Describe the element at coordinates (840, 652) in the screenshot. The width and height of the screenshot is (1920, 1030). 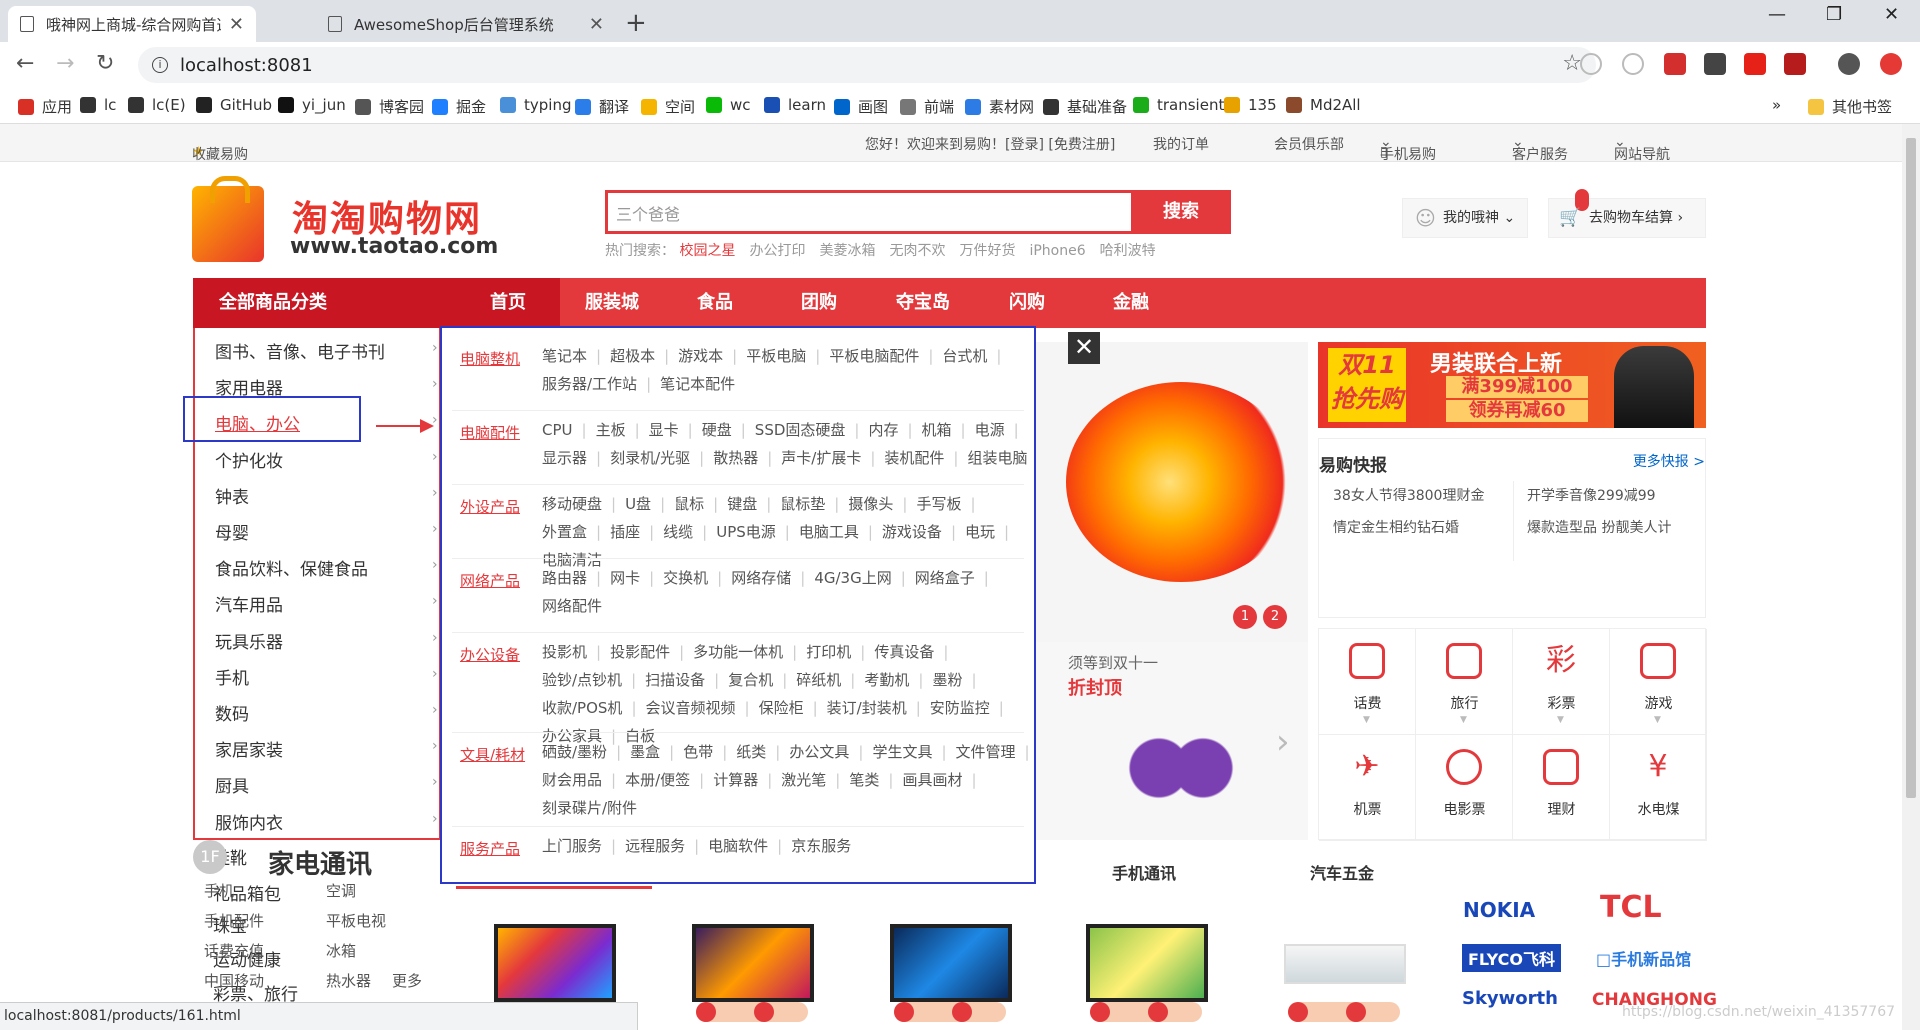
I see `popup-link: 打印机` at that location.